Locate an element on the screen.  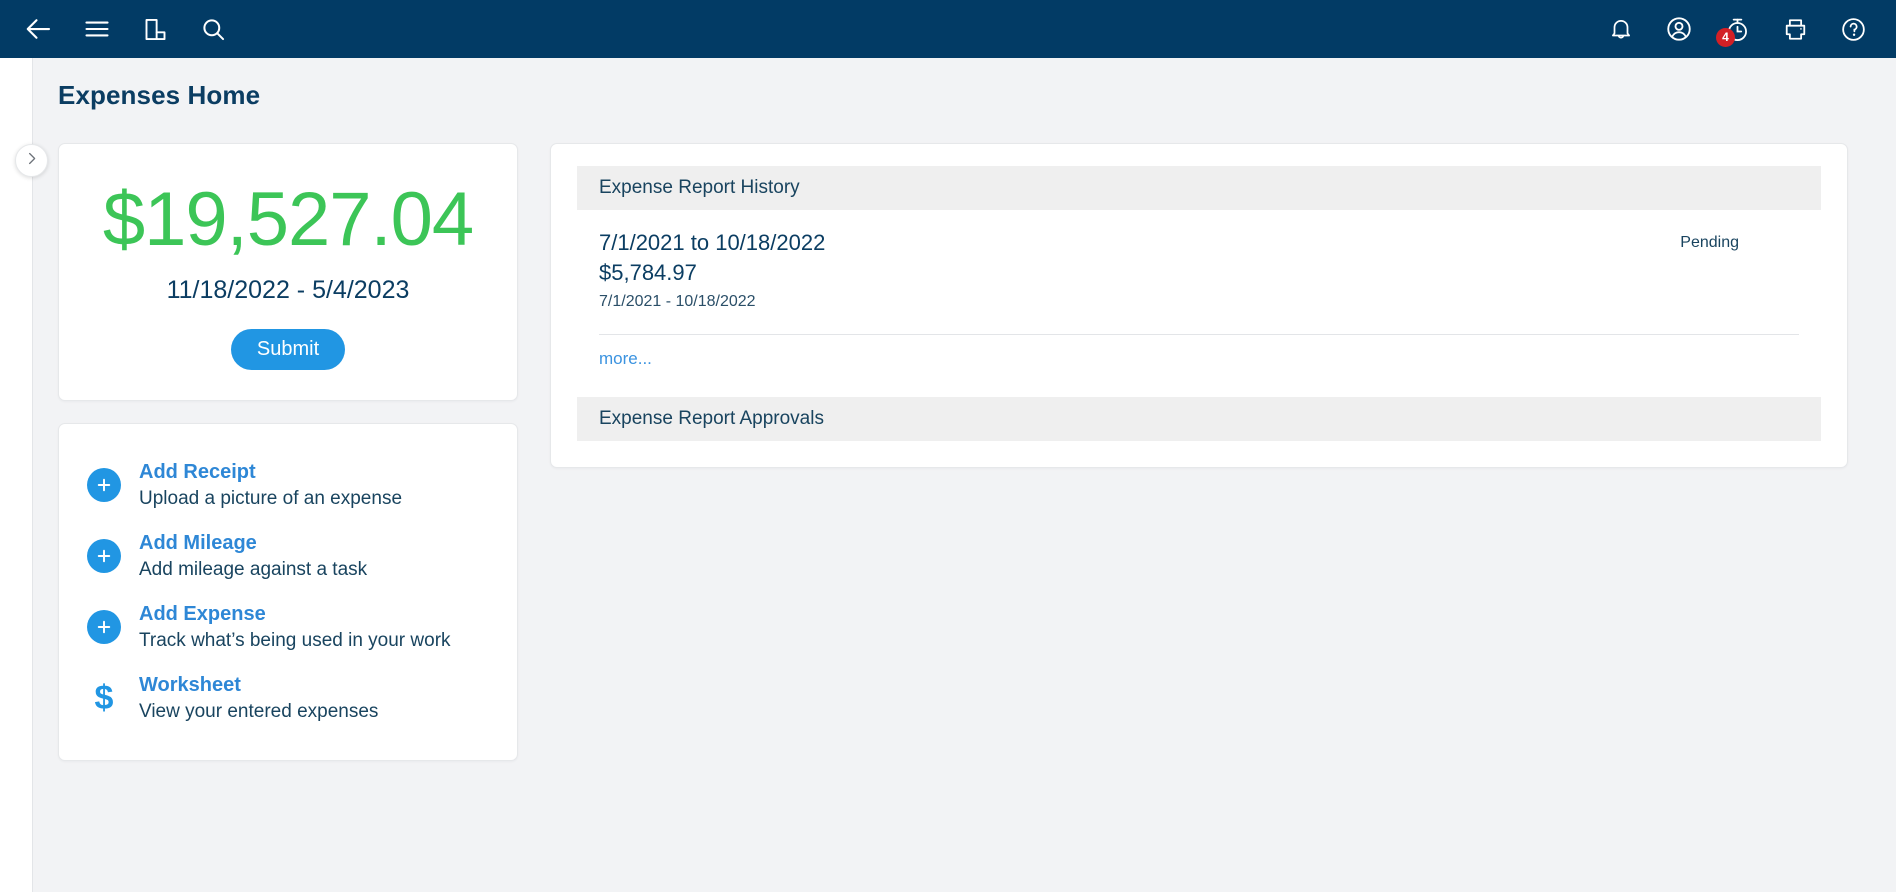
notifications-button is located at coordinates (1621, 29).